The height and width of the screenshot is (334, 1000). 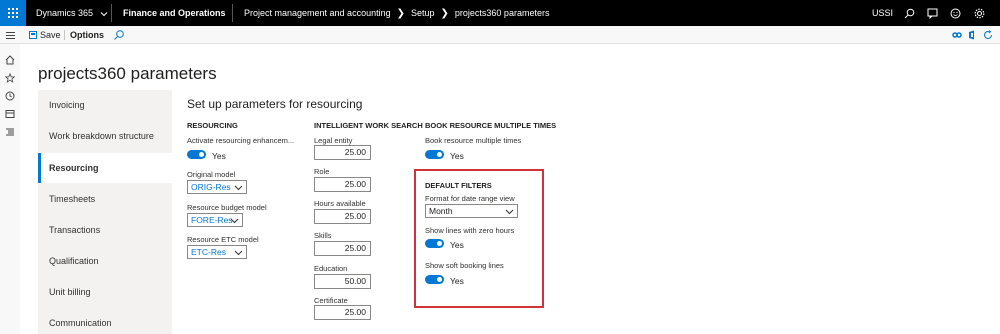 What do you see at coordinates (10, 60) in the screenshot?
I see `home-icon` at bounding box center [10, 60].